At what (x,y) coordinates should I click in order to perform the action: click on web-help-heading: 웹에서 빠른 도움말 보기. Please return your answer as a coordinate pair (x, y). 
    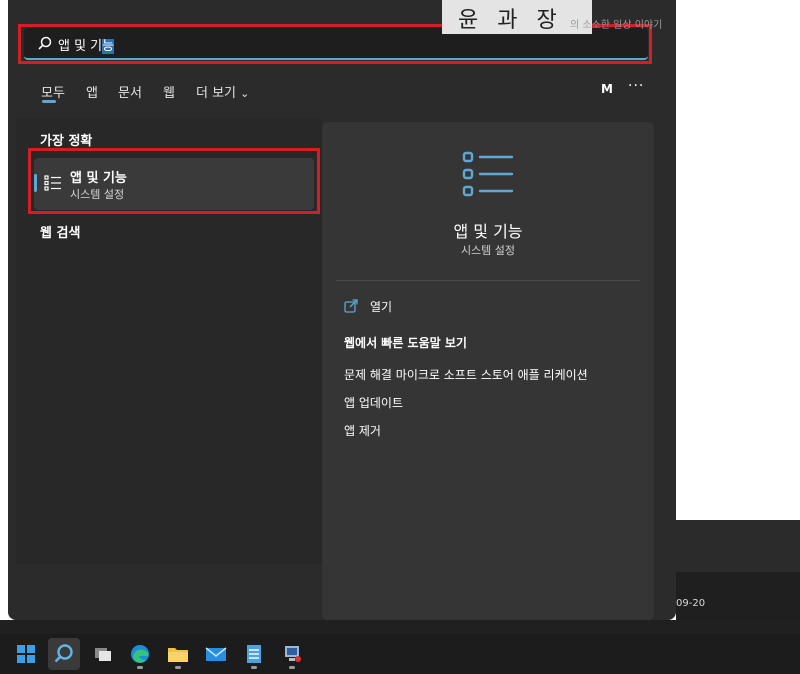
    Looking at the image, I should click on (405, 343).